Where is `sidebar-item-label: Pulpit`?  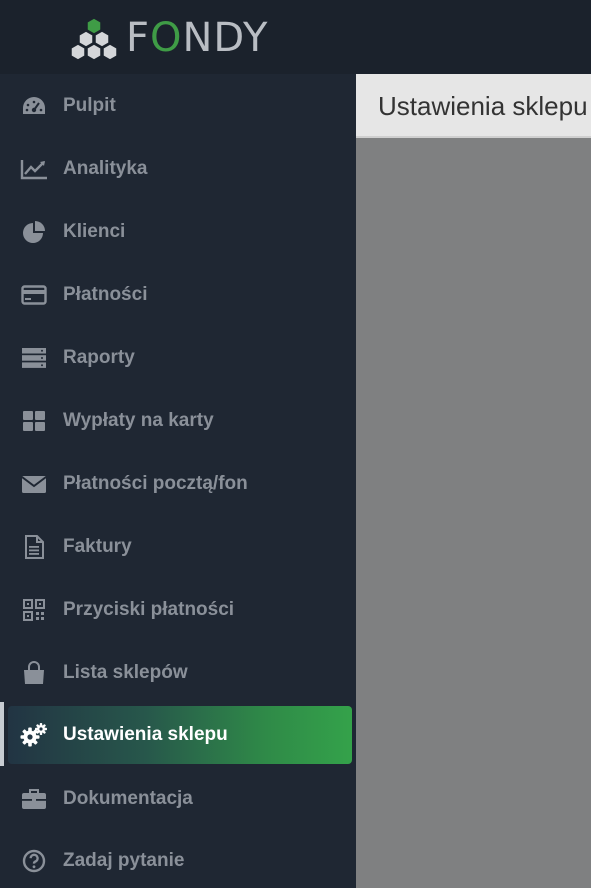 sidebar-item-label: Pulpit is located at coordinates (89, 105).